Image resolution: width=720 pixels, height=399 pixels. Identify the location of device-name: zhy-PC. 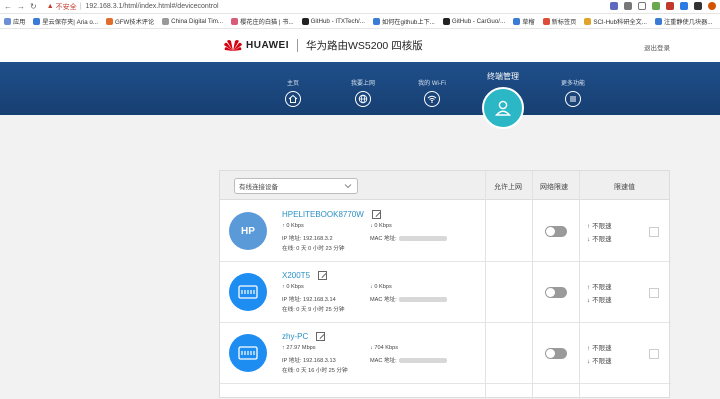
(295, 336).